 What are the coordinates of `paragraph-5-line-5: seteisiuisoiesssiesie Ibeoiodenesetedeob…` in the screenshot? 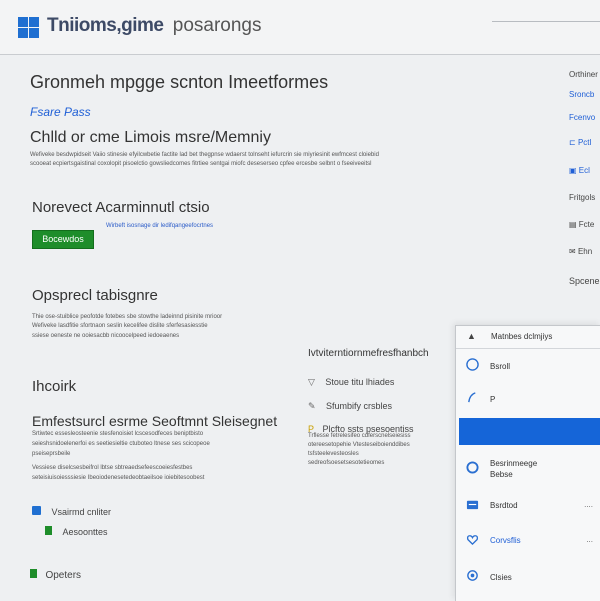 It's located at (118, 478).